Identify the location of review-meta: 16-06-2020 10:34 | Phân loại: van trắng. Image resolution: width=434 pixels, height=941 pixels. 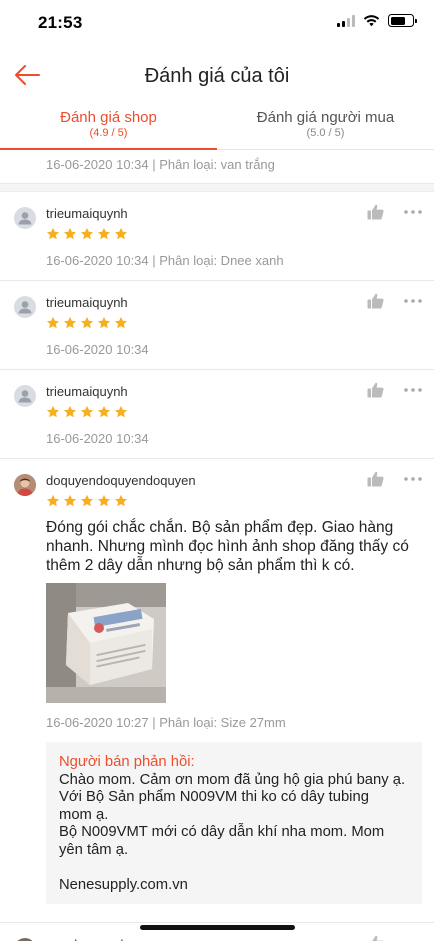
(217, 167).